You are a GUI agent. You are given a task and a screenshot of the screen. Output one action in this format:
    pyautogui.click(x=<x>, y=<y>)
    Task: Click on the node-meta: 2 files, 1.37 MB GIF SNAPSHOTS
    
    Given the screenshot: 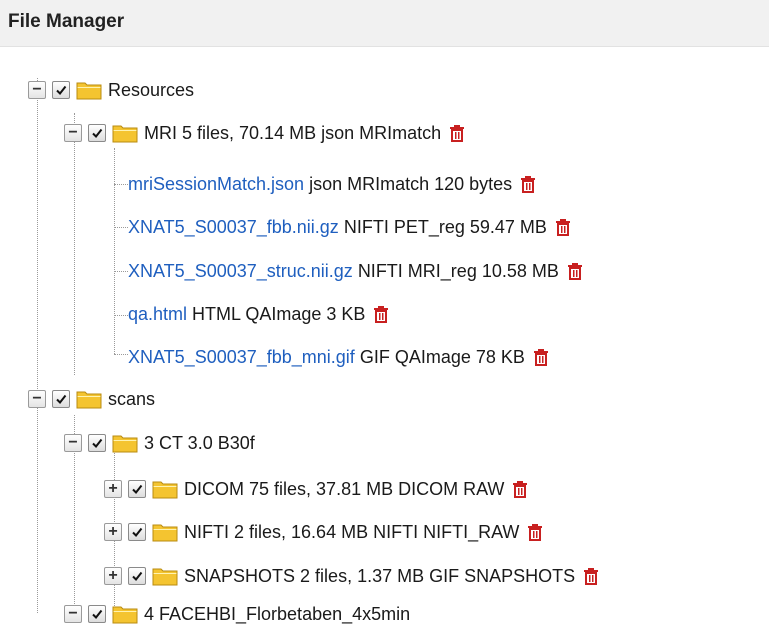 What is the action you would take?
    pyautogui.click(x=438, y=575)
    